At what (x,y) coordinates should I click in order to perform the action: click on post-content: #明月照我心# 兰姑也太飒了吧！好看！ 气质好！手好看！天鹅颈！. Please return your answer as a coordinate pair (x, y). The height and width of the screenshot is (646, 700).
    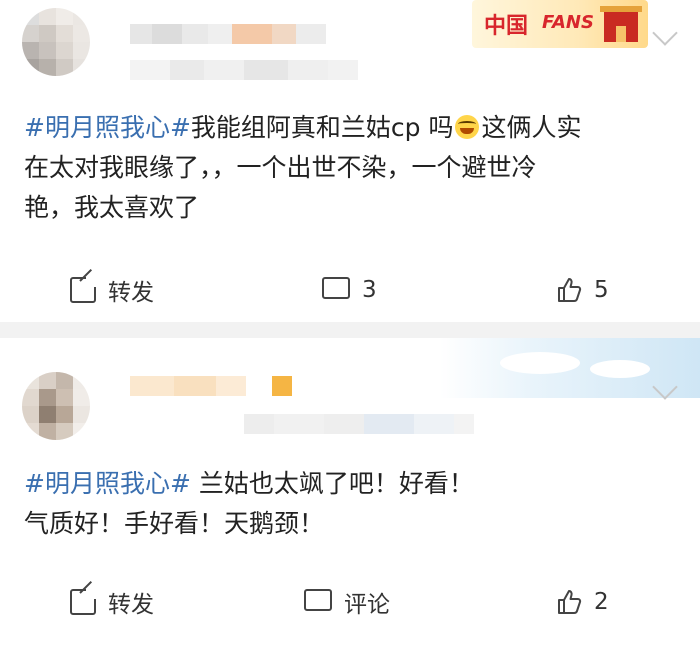
    Looking at the image, I should click on (354, 504).